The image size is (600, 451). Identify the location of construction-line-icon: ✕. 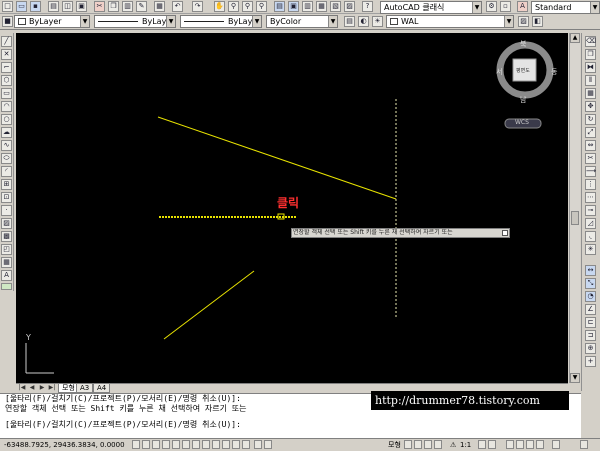
(6, 54).